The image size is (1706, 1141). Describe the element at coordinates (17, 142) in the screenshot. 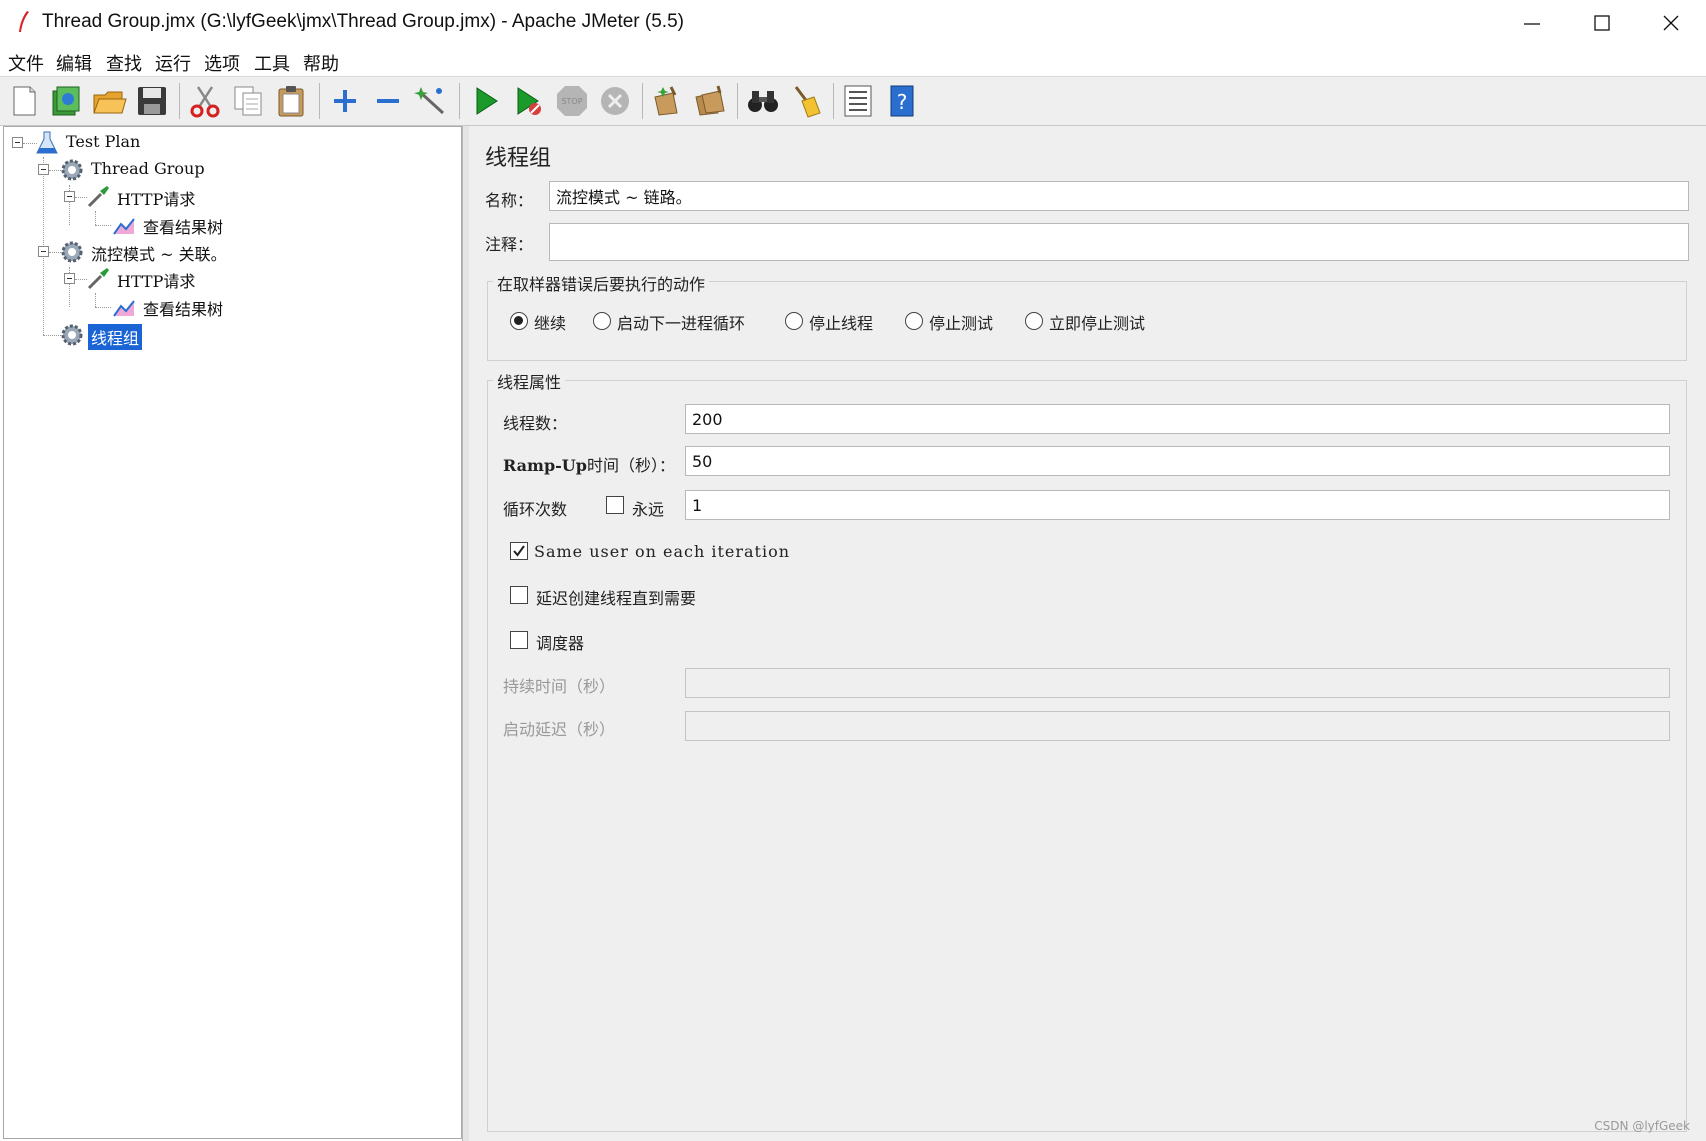

I see `collapse-test-plan` at that location.